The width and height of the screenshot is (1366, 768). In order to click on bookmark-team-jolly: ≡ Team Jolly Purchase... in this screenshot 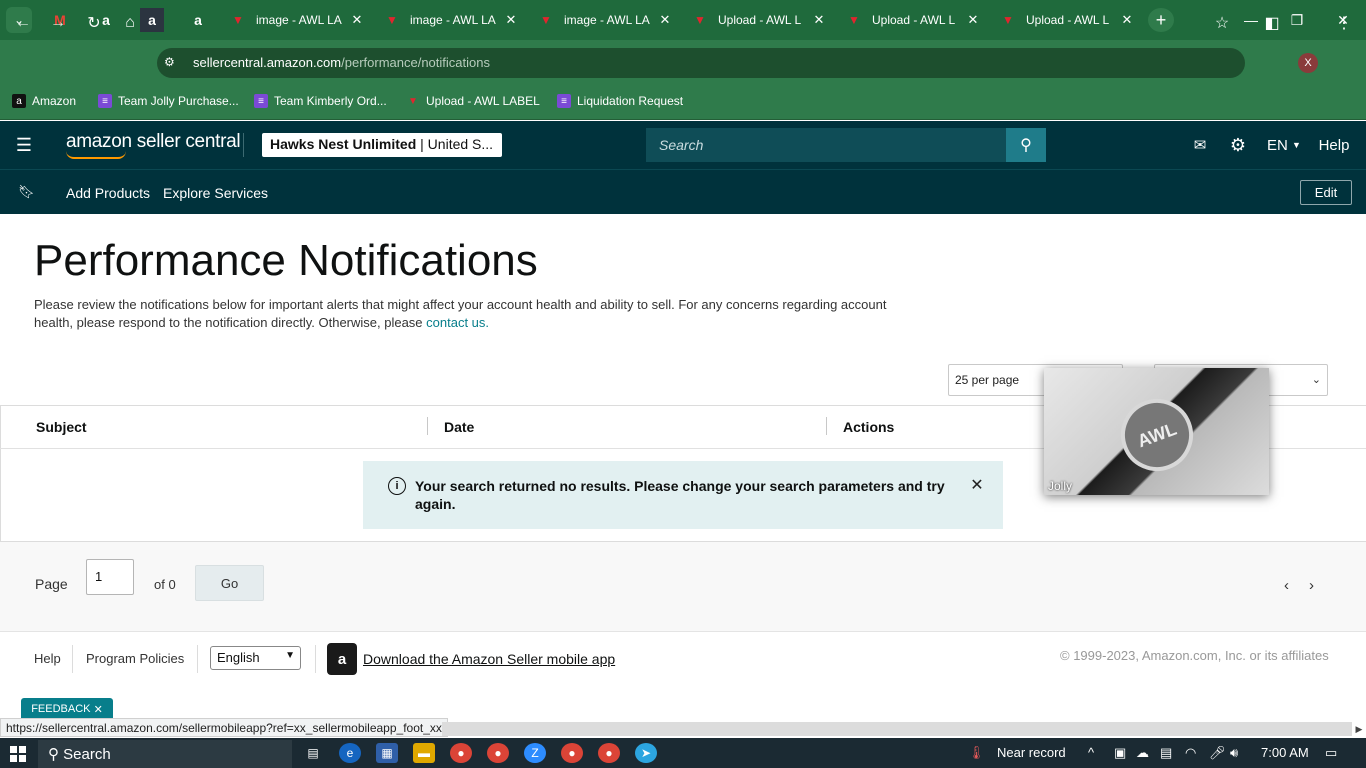, I will do `click(168, 101)`.